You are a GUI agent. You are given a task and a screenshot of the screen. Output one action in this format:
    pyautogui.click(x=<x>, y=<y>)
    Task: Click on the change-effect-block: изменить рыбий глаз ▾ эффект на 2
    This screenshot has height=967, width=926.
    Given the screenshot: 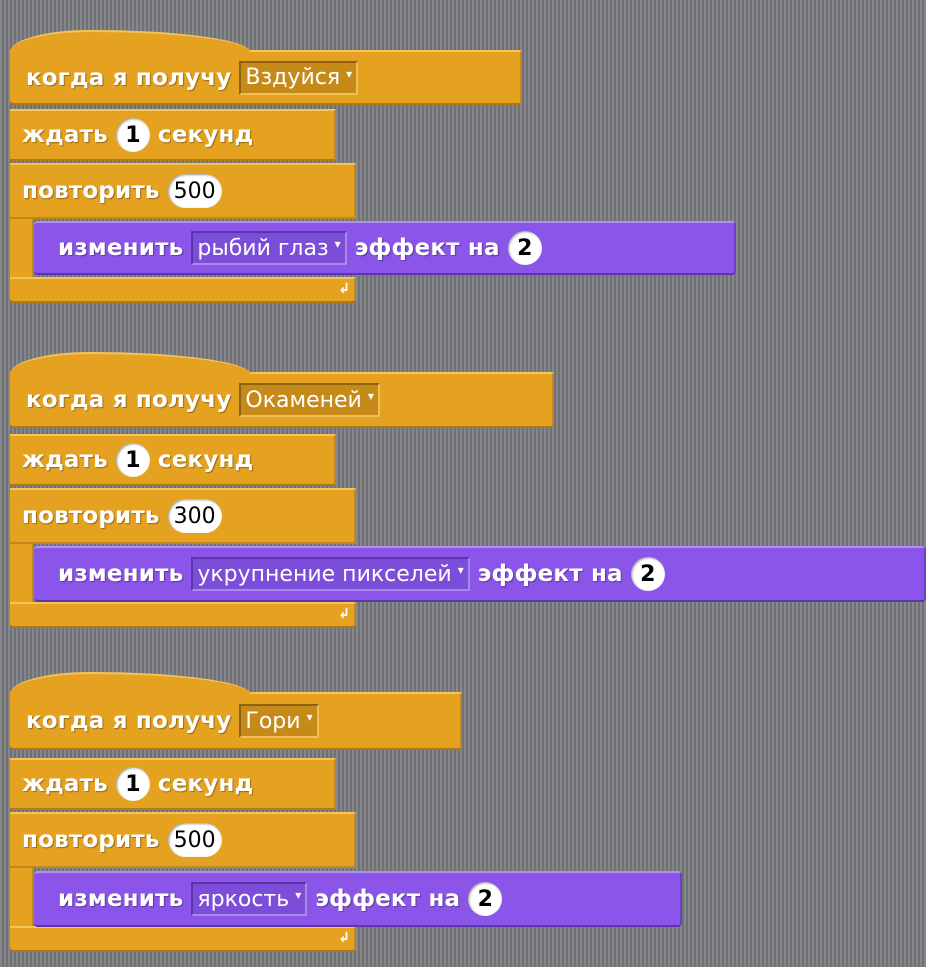 What is the action you would take?
    pyautogui.click(x=385, y=248)
    